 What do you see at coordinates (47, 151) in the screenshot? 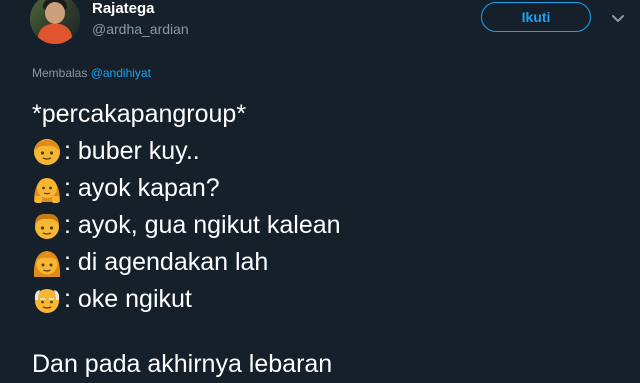
I see `boy-emoji` at bounding box center [47, 151].